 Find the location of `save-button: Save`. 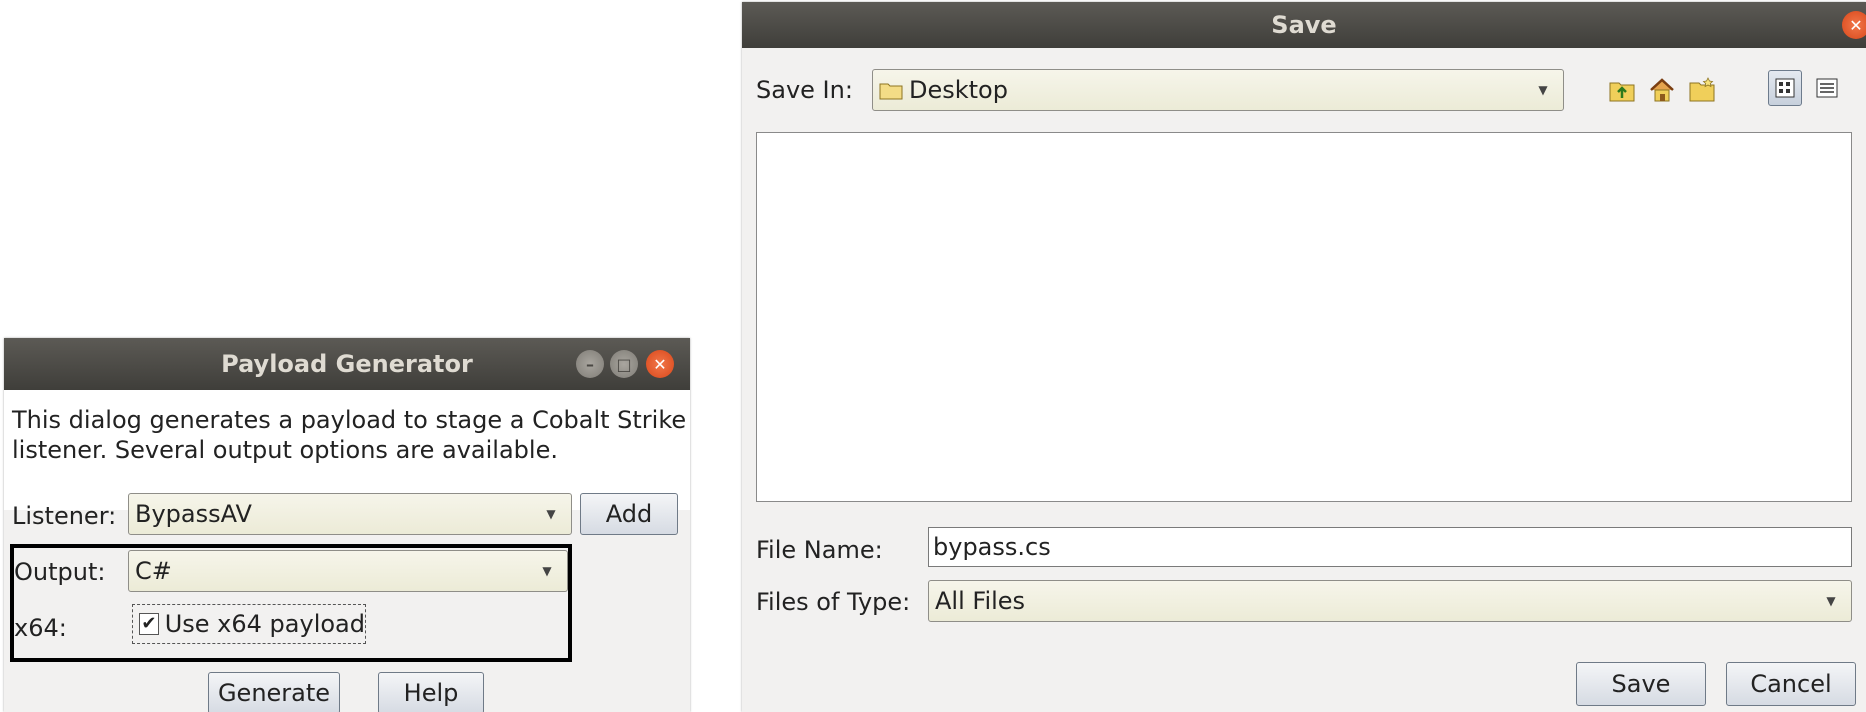

save-button: Save is located at coordinates (1641, 684).